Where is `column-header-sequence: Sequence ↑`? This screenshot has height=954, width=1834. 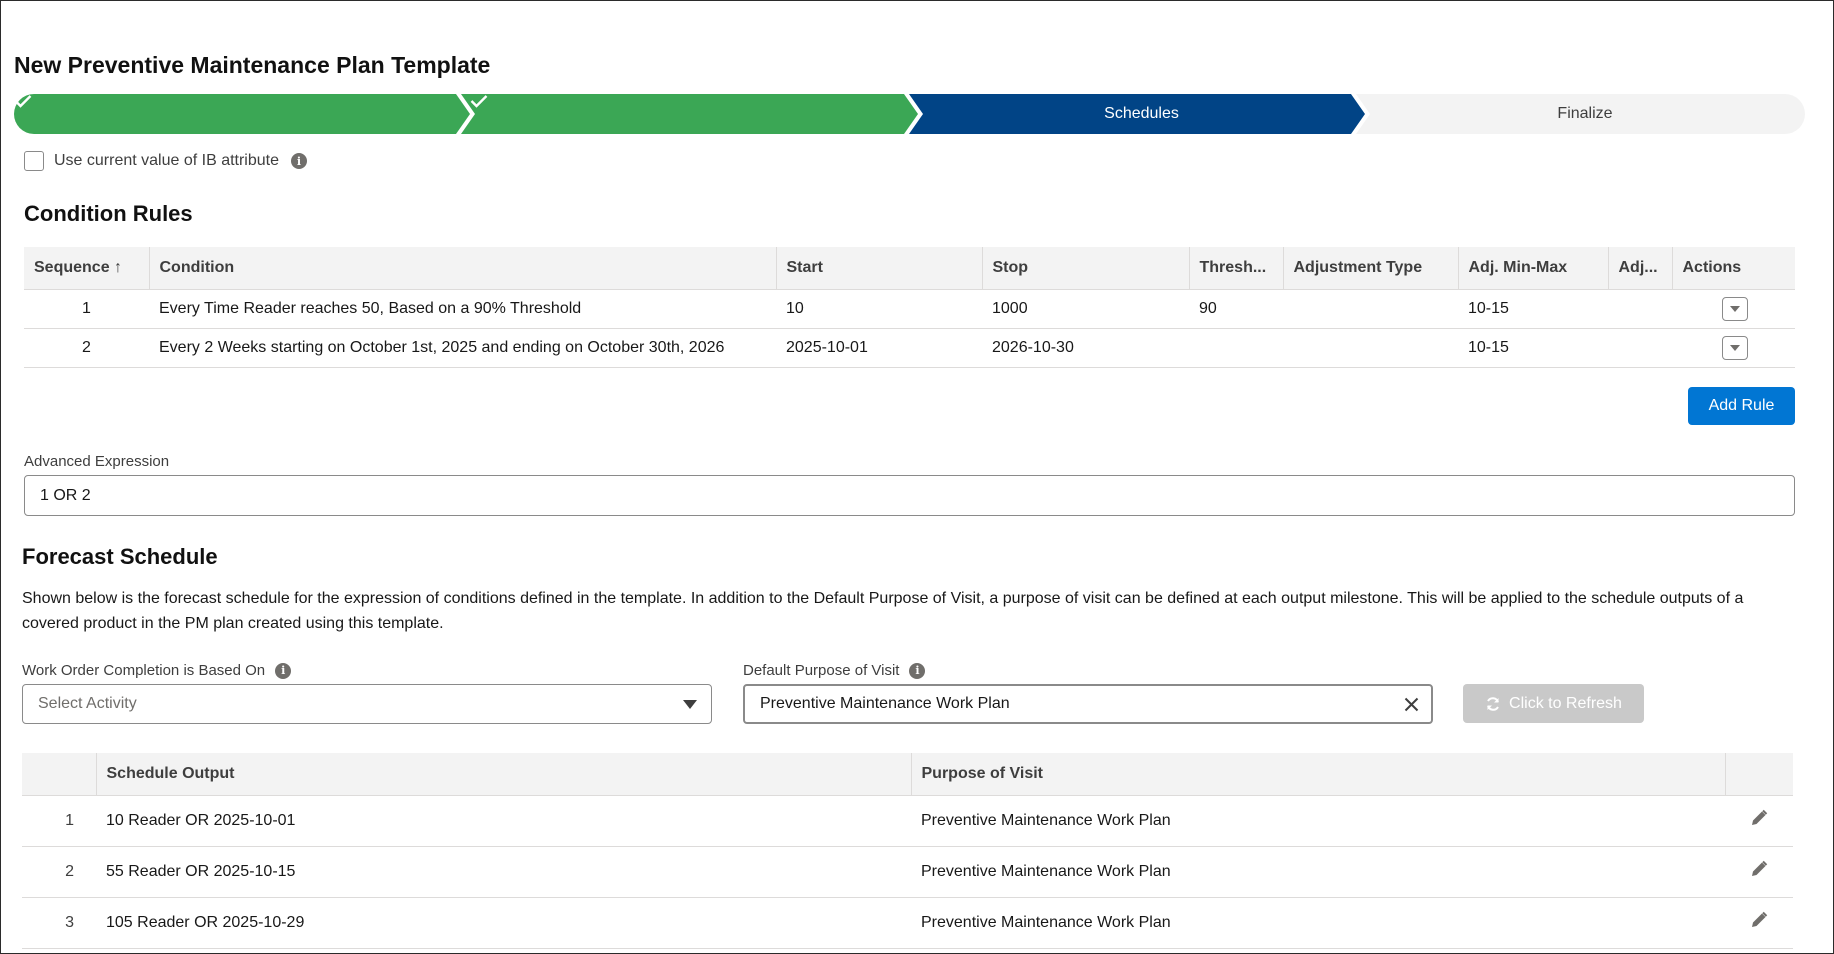 column-header-sequence: Sequence ↑ is located at coordinates (87, 268).